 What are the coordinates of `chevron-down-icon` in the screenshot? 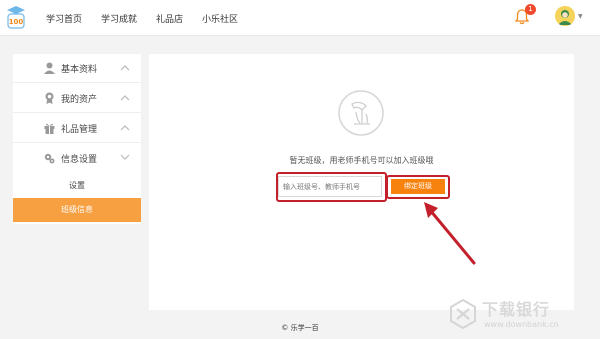 It's located at (125, 157).